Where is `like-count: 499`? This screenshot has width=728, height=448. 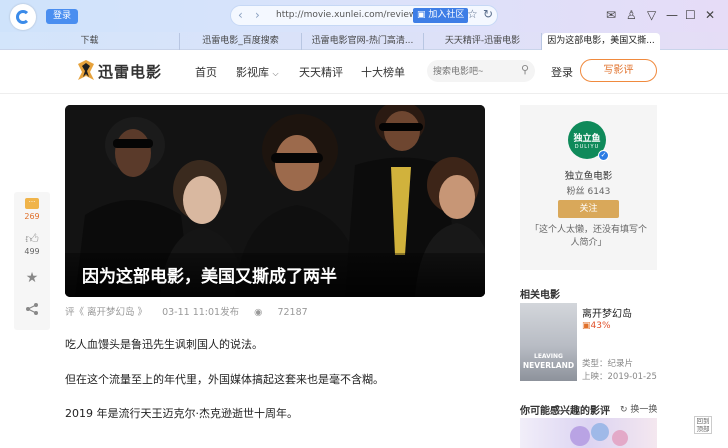
like-count: 499 is located at coordinates (32, 251).